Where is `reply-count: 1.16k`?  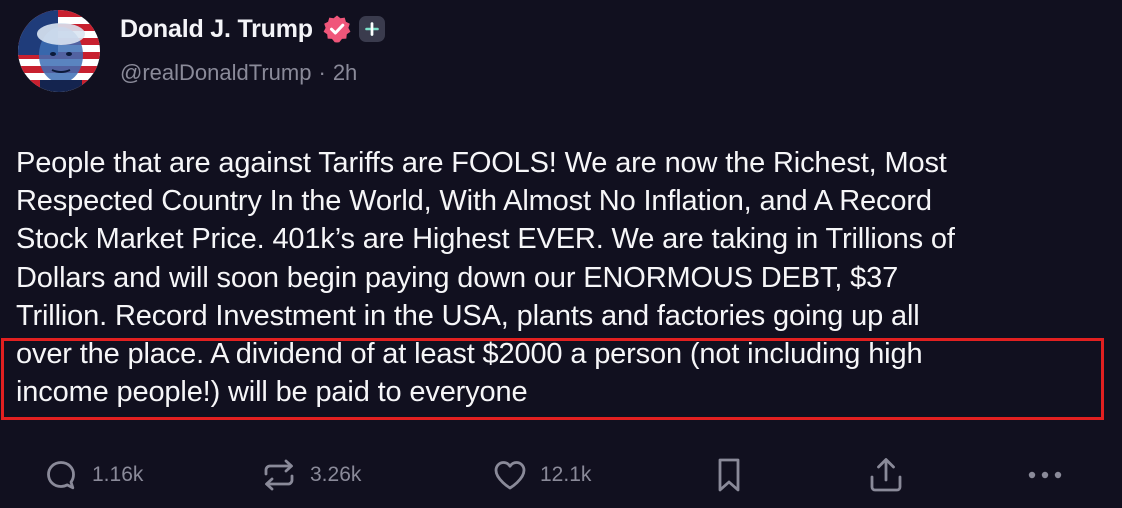
reply-count: 1.16k is located at coordinates (118, 474).